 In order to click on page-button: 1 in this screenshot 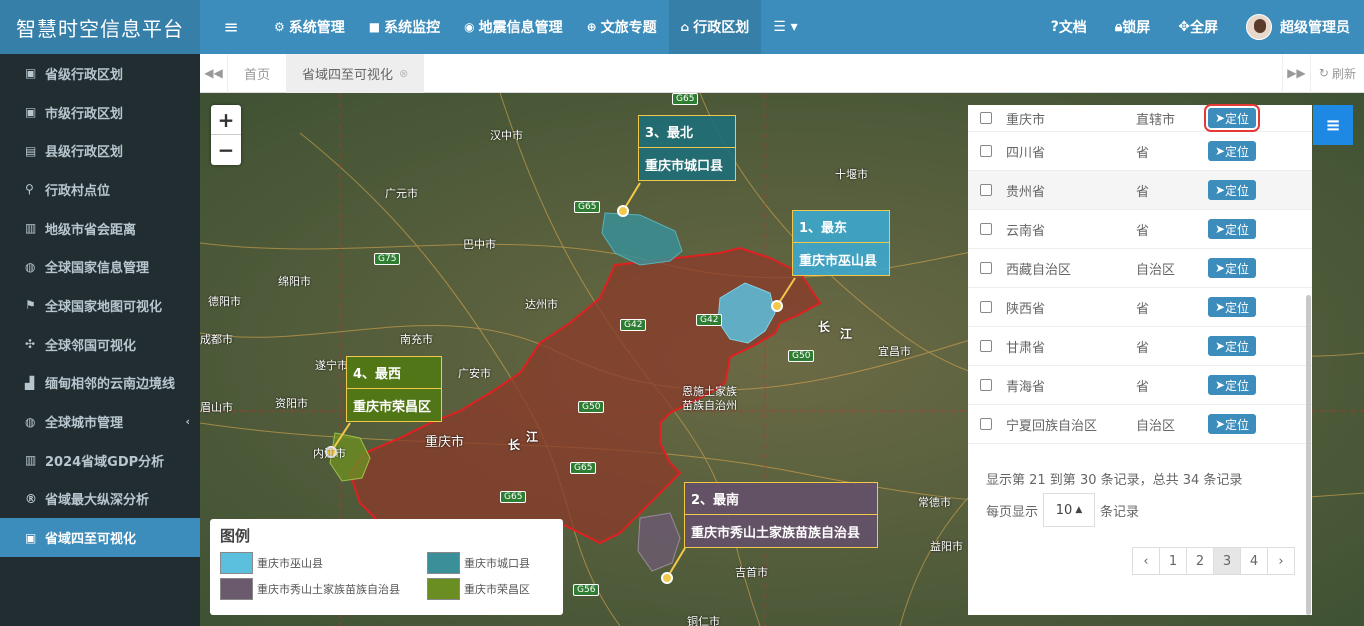, I will do `click(1173, 561)`.